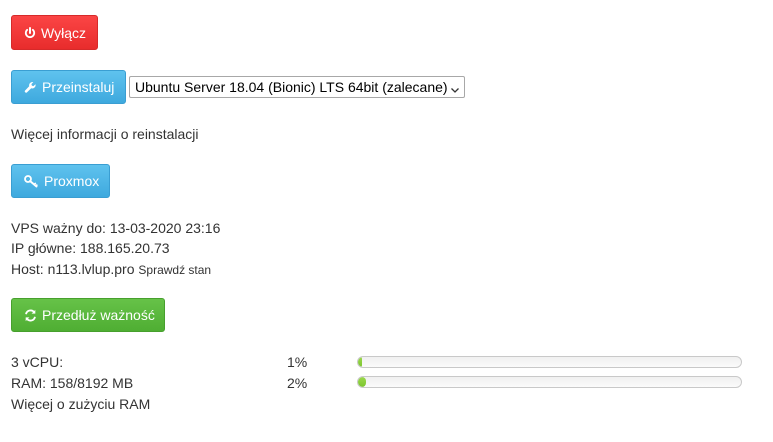 The height and width of the screenshot is (442, 773). I want to click on refresh-icon, so click(30, 315).